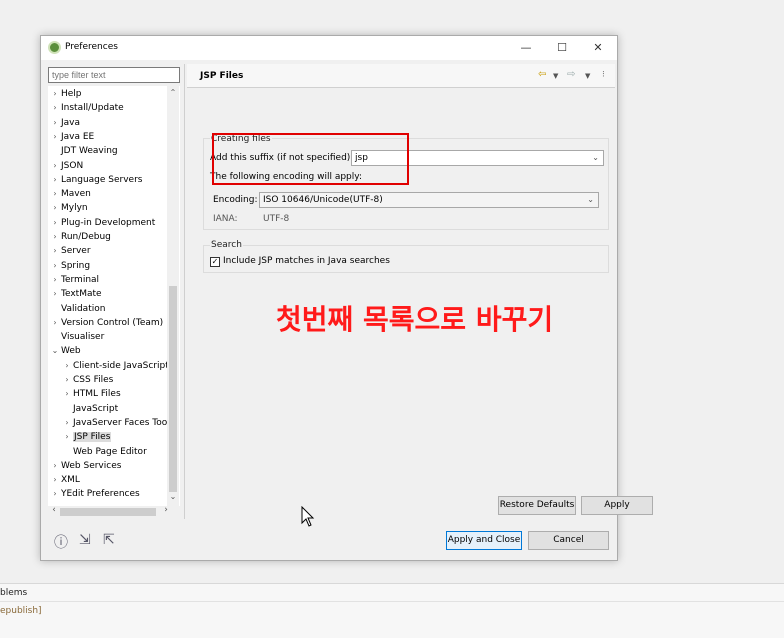 Image resolution: width=784 pixels, height=638 pixels. I want to click on hscroll-thumb, so click(108, 512).